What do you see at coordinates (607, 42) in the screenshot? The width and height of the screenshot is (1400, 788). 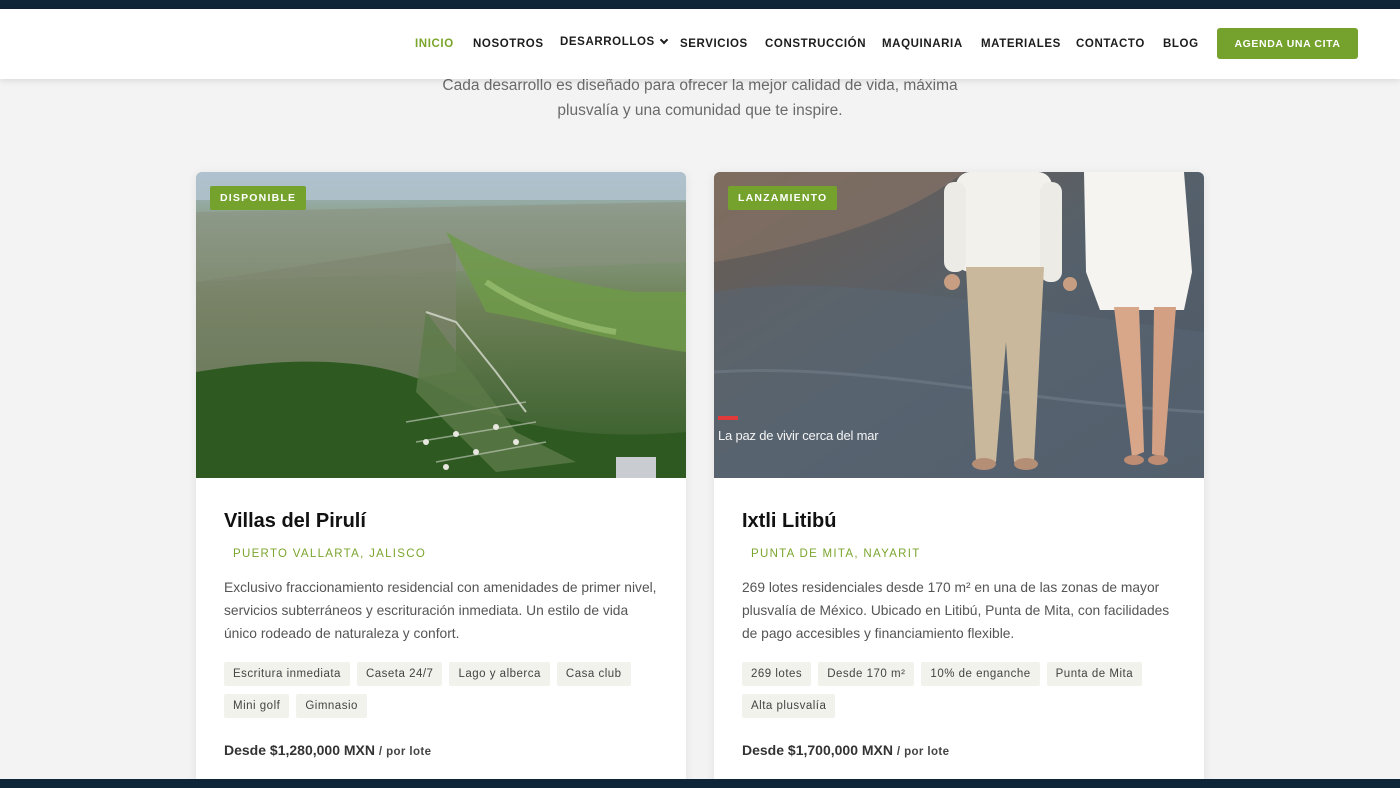 I see `nav-desarrollos-label: DESARROLLOS` at bounding box center [607, 42].